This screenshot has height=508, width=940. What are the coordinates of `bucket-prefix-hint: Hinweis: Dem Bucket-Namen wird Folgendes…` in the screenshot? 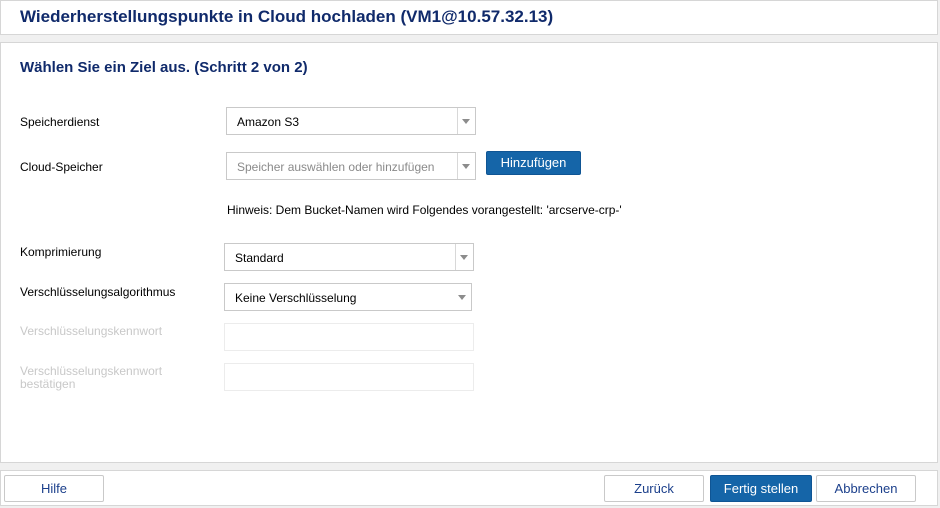 It's located at (424, 210).